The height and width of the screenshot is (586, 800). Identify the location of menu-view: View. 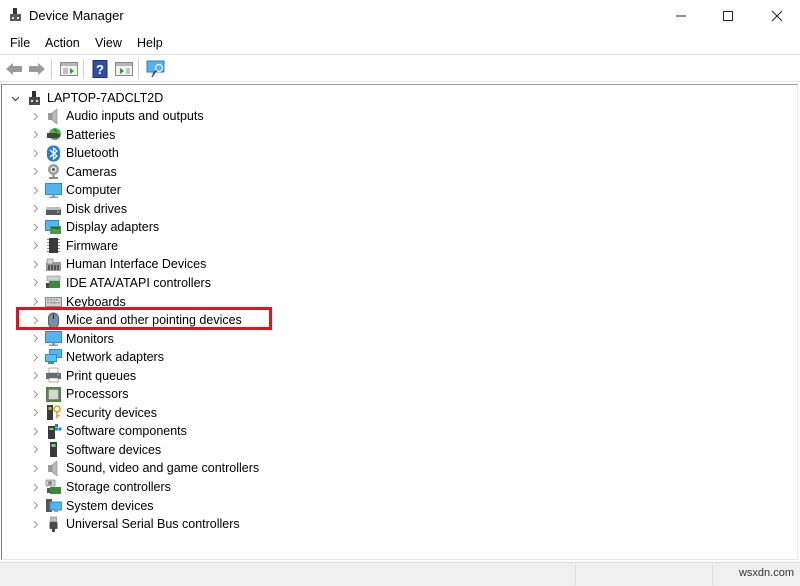
(108, 43).